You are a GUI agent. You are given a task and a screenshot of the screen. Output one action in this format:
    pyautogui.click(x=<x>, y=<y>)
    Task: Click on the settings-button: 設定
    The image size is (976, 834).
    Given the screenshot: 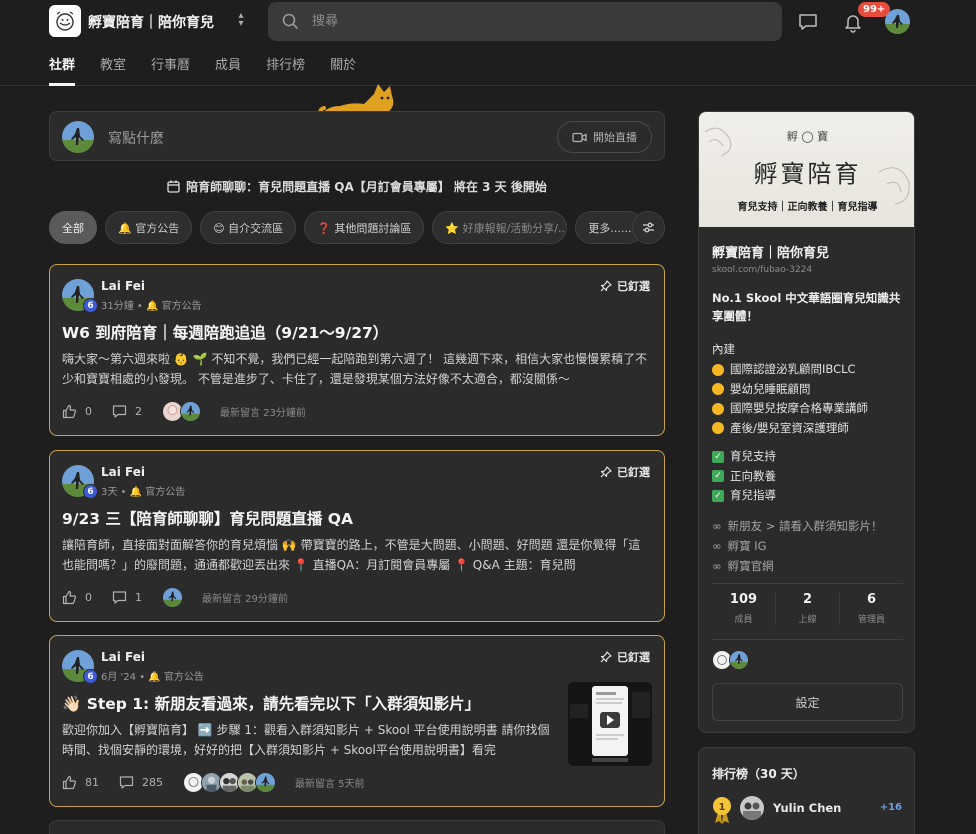 What is the action you would take?
    pyautogui.click(x=807, y=702)
    